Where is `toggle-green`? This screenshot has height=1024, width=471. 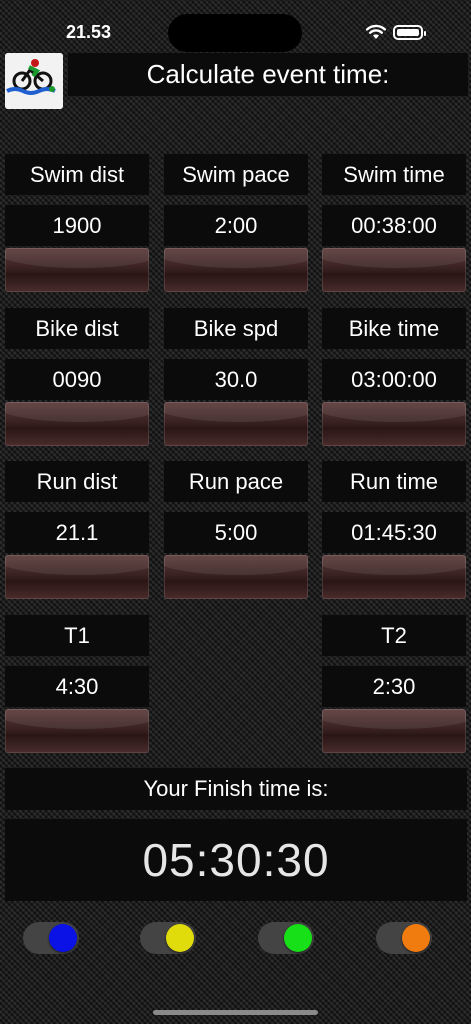 toggle-green is located at coordinates (286, 938).